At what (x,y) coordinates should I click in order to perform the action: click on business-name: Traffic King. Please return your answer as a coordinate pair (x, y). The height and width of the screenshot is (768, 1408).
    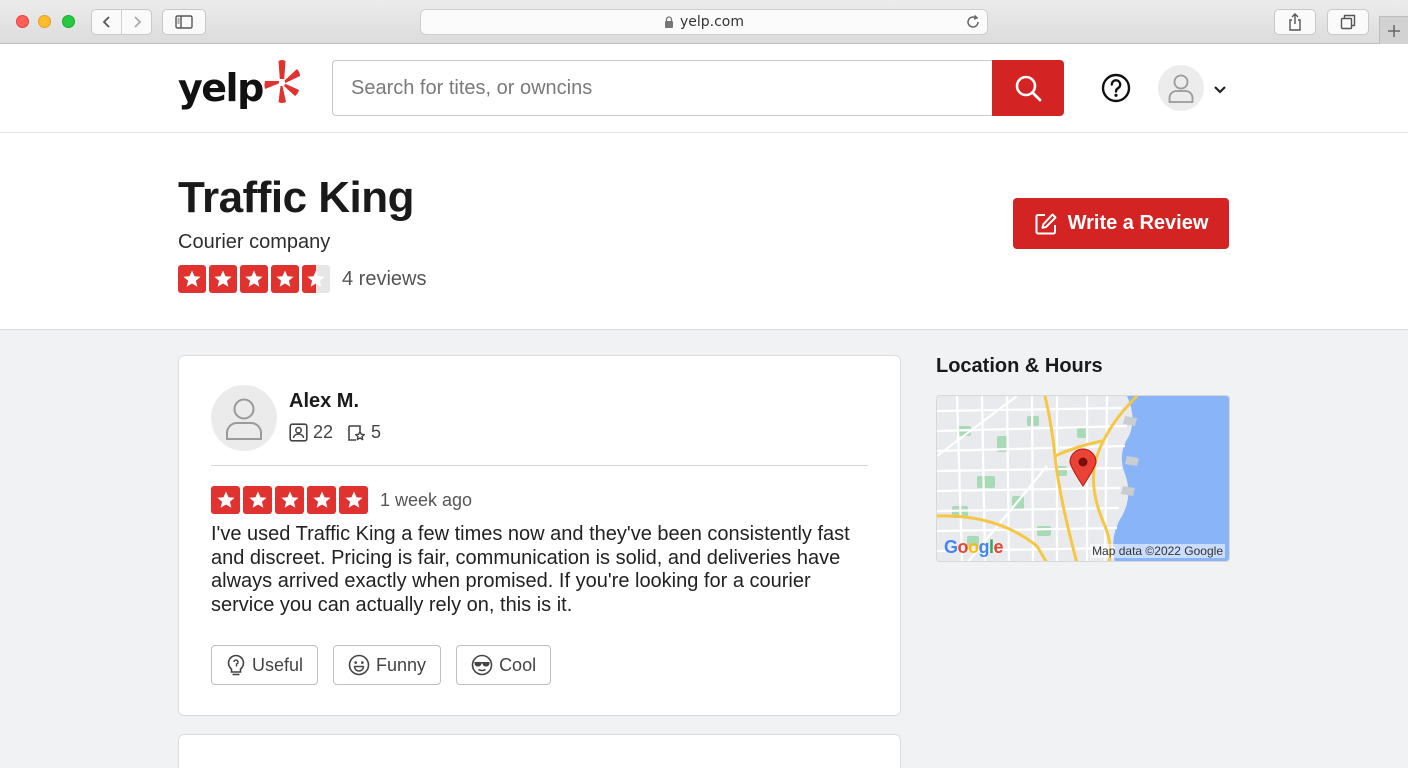
    Looking at the image, I should click on (296, 197).